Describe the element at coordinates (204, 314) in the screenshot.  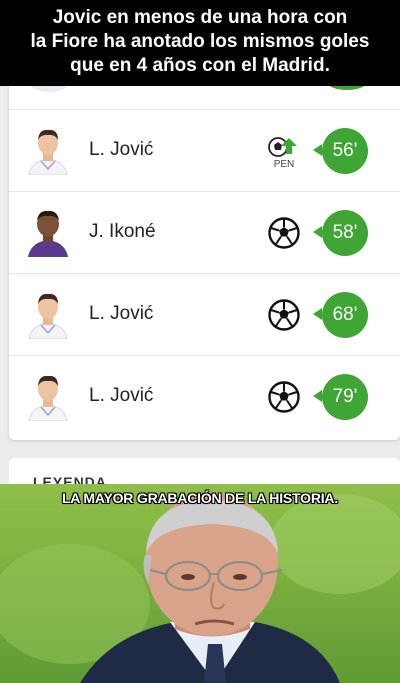
I see `event-row: L. Jović 68'` at that location.